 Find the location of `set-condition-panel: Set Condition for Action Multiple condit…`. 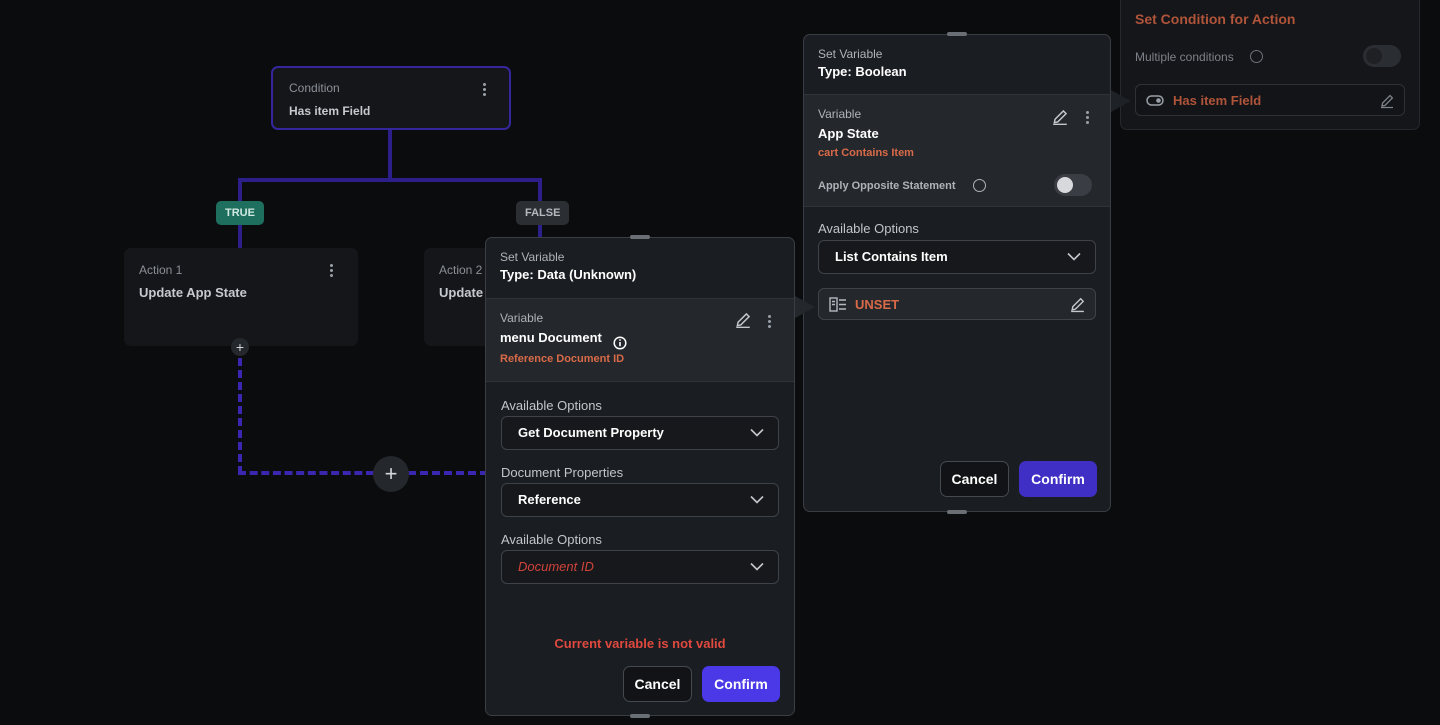

set-condition-panel: Set Condition for Action Multiple condit… is located at coordinates (1270, 65).